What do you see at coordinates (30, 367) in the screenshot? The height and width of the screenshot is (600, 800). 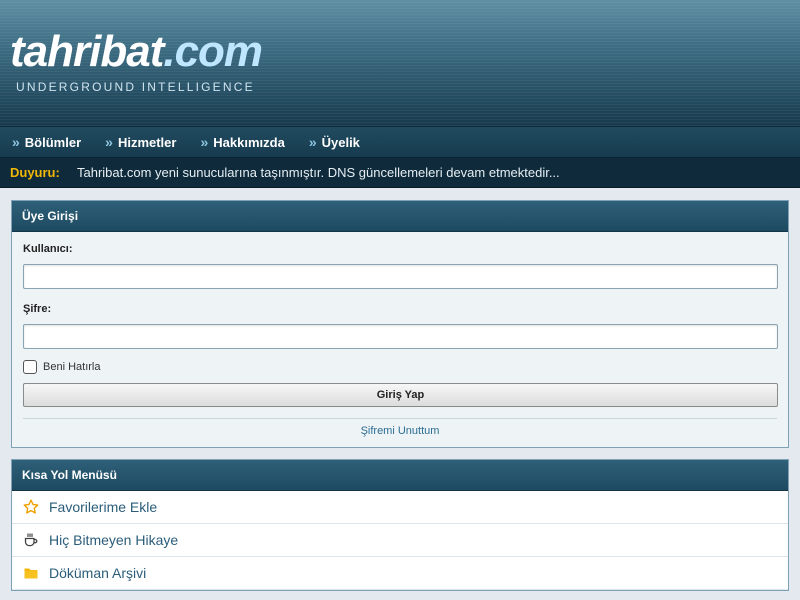 I see `remember-me-checkbox` at bounding box center [30, 367].